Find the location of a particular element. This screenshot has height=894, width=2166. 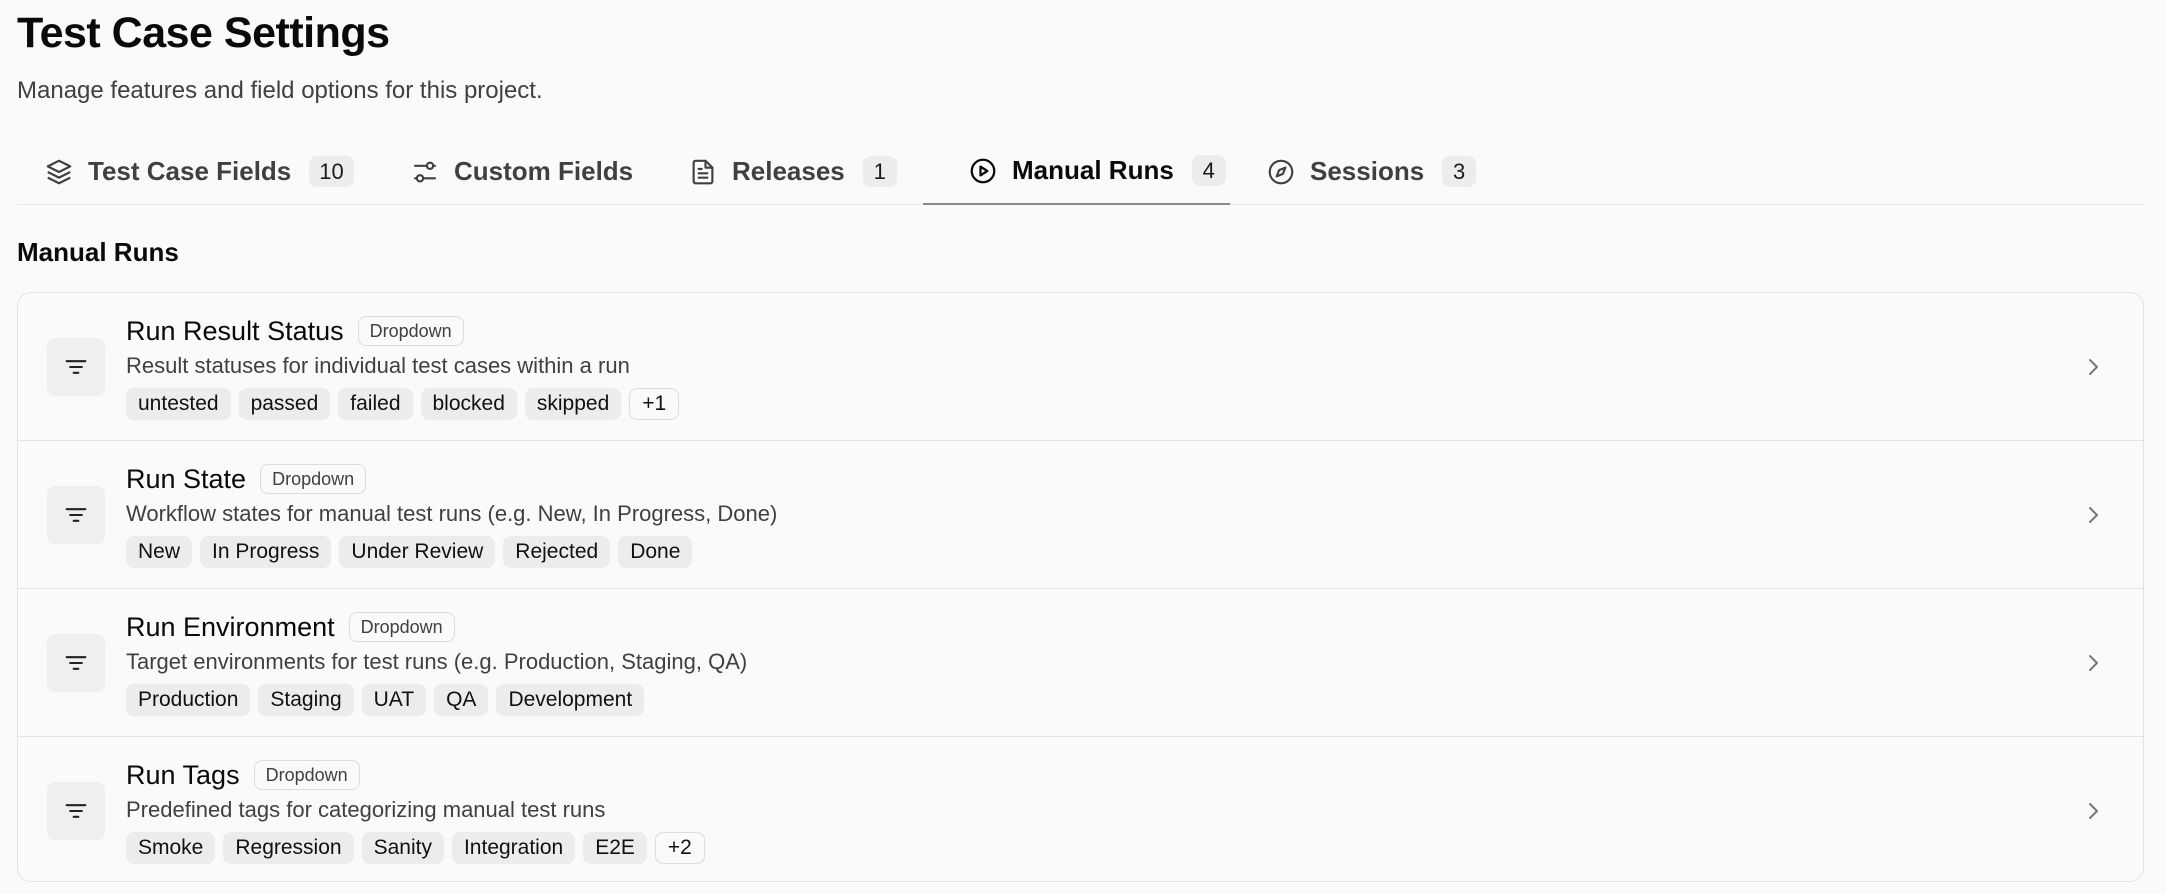

tab-label: Test Case Fields is located at coordinates (190, 171).